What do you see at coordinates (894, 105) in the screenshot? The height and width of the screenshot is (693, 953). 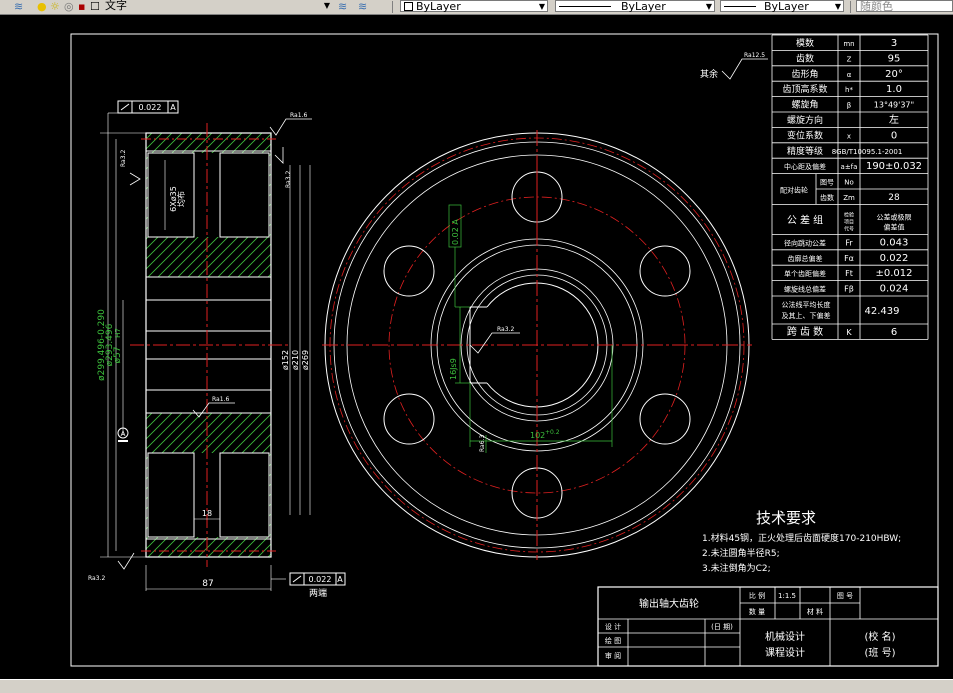 I see `param-value: 13°49'37"` at bounding box center [894, 105].